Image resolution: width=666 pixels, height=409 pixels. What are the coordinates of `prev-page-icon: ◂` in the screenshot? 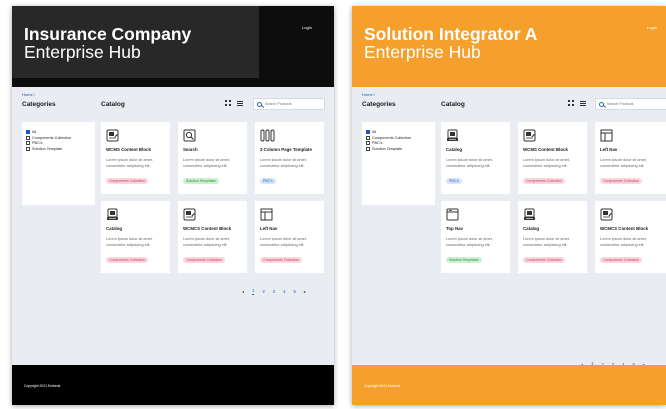 It's located at (243, 291).